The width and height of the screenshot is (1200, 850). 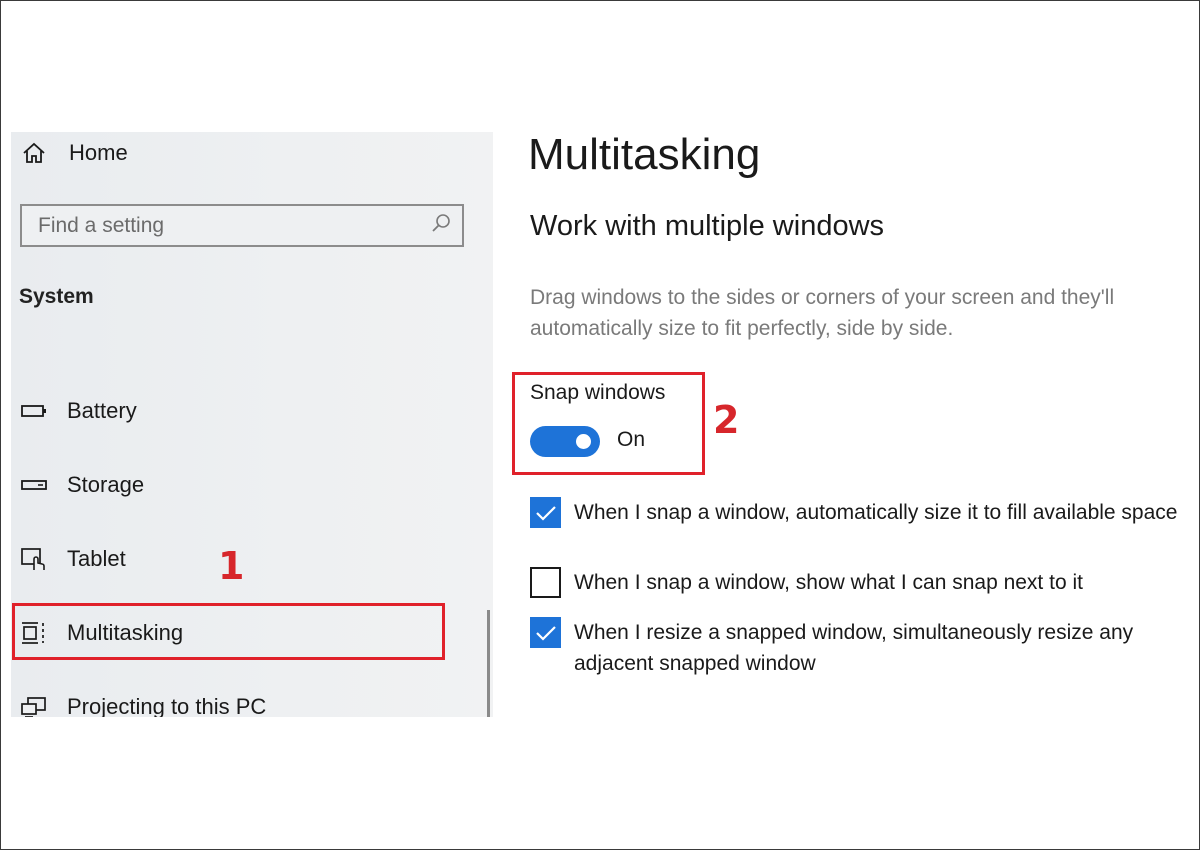 I want to click on sidebar-item-tablet: Tablet, so click(x=68, y=559).